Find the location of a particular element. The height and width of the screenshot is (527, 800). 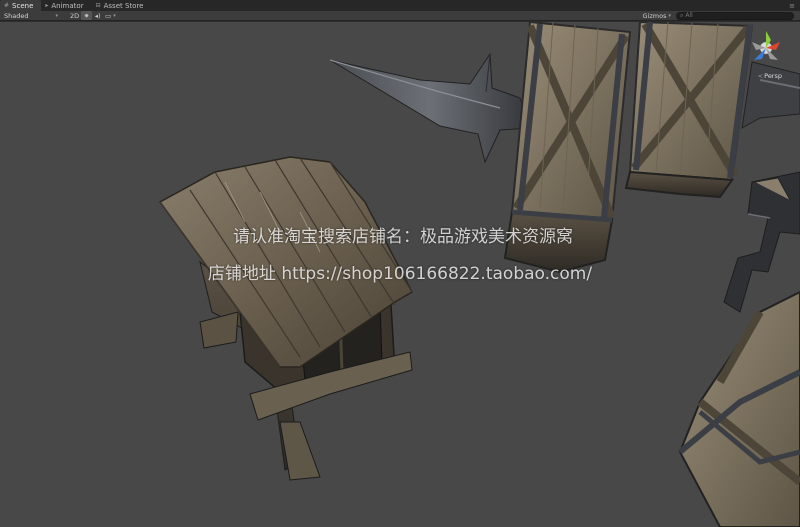

shading-mode-dropdown: Shaded ▾ is located at coordinates (31, 16).